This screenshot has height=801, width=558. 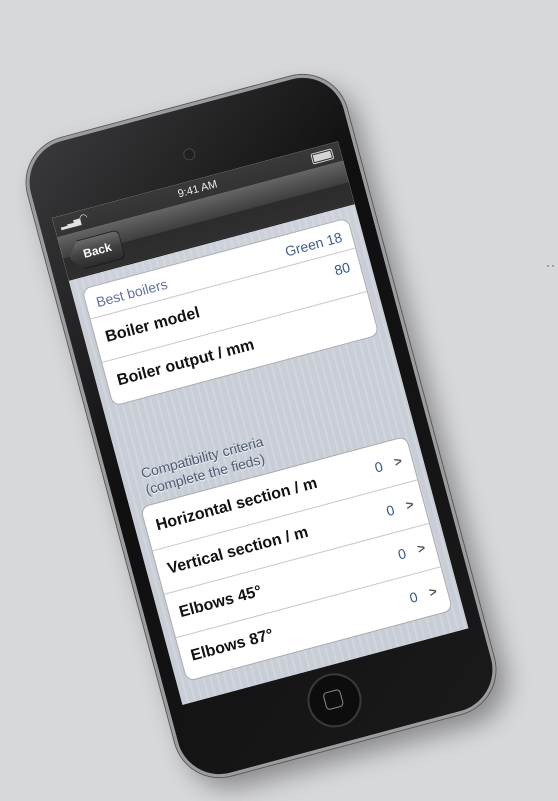 I want to click on camera-dot, so click(x=189, y=154).